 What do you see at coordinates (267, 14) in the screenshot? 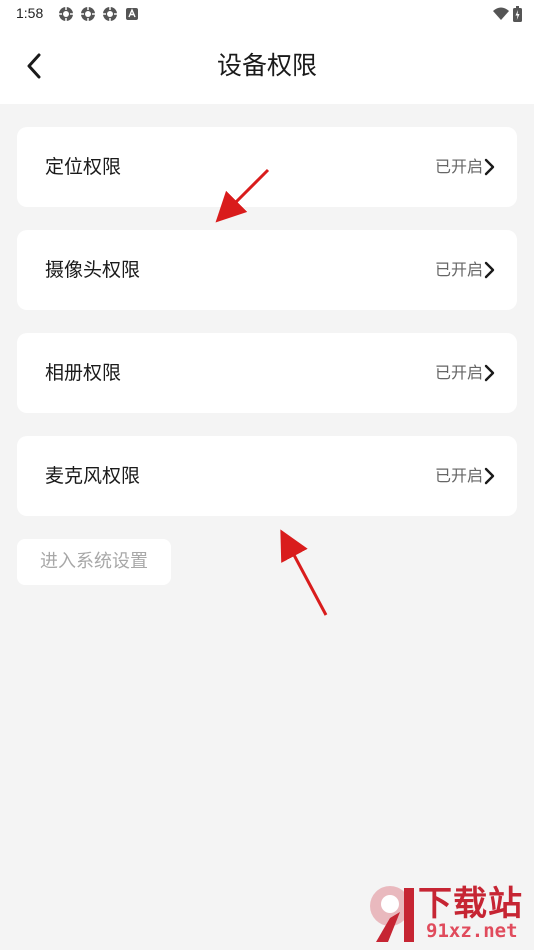
I see `status-bar: 1:58` at bounding box center [267, 14].